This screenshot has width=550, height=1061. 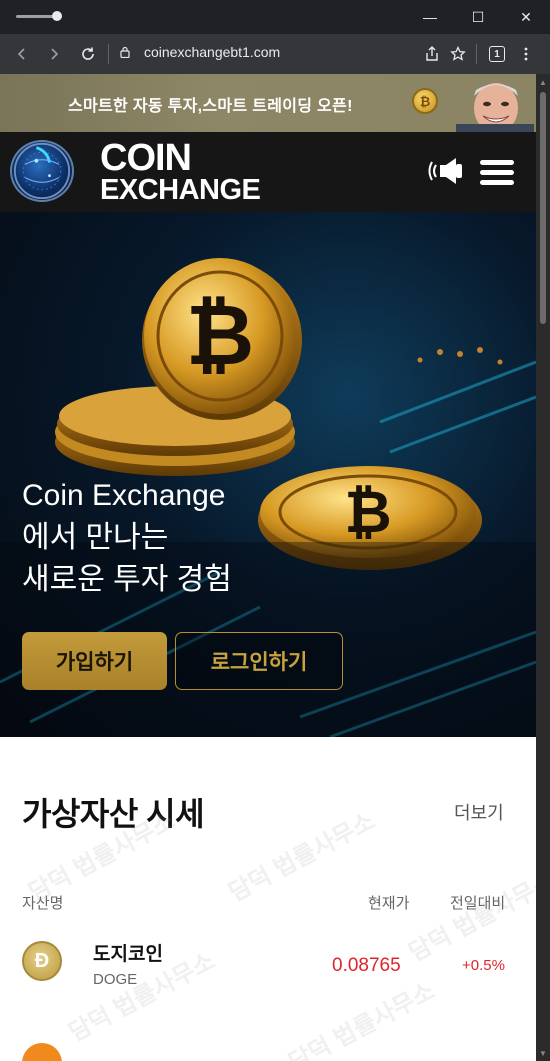 I want to click on next-coin-icon, so click(x=42, y=1052).